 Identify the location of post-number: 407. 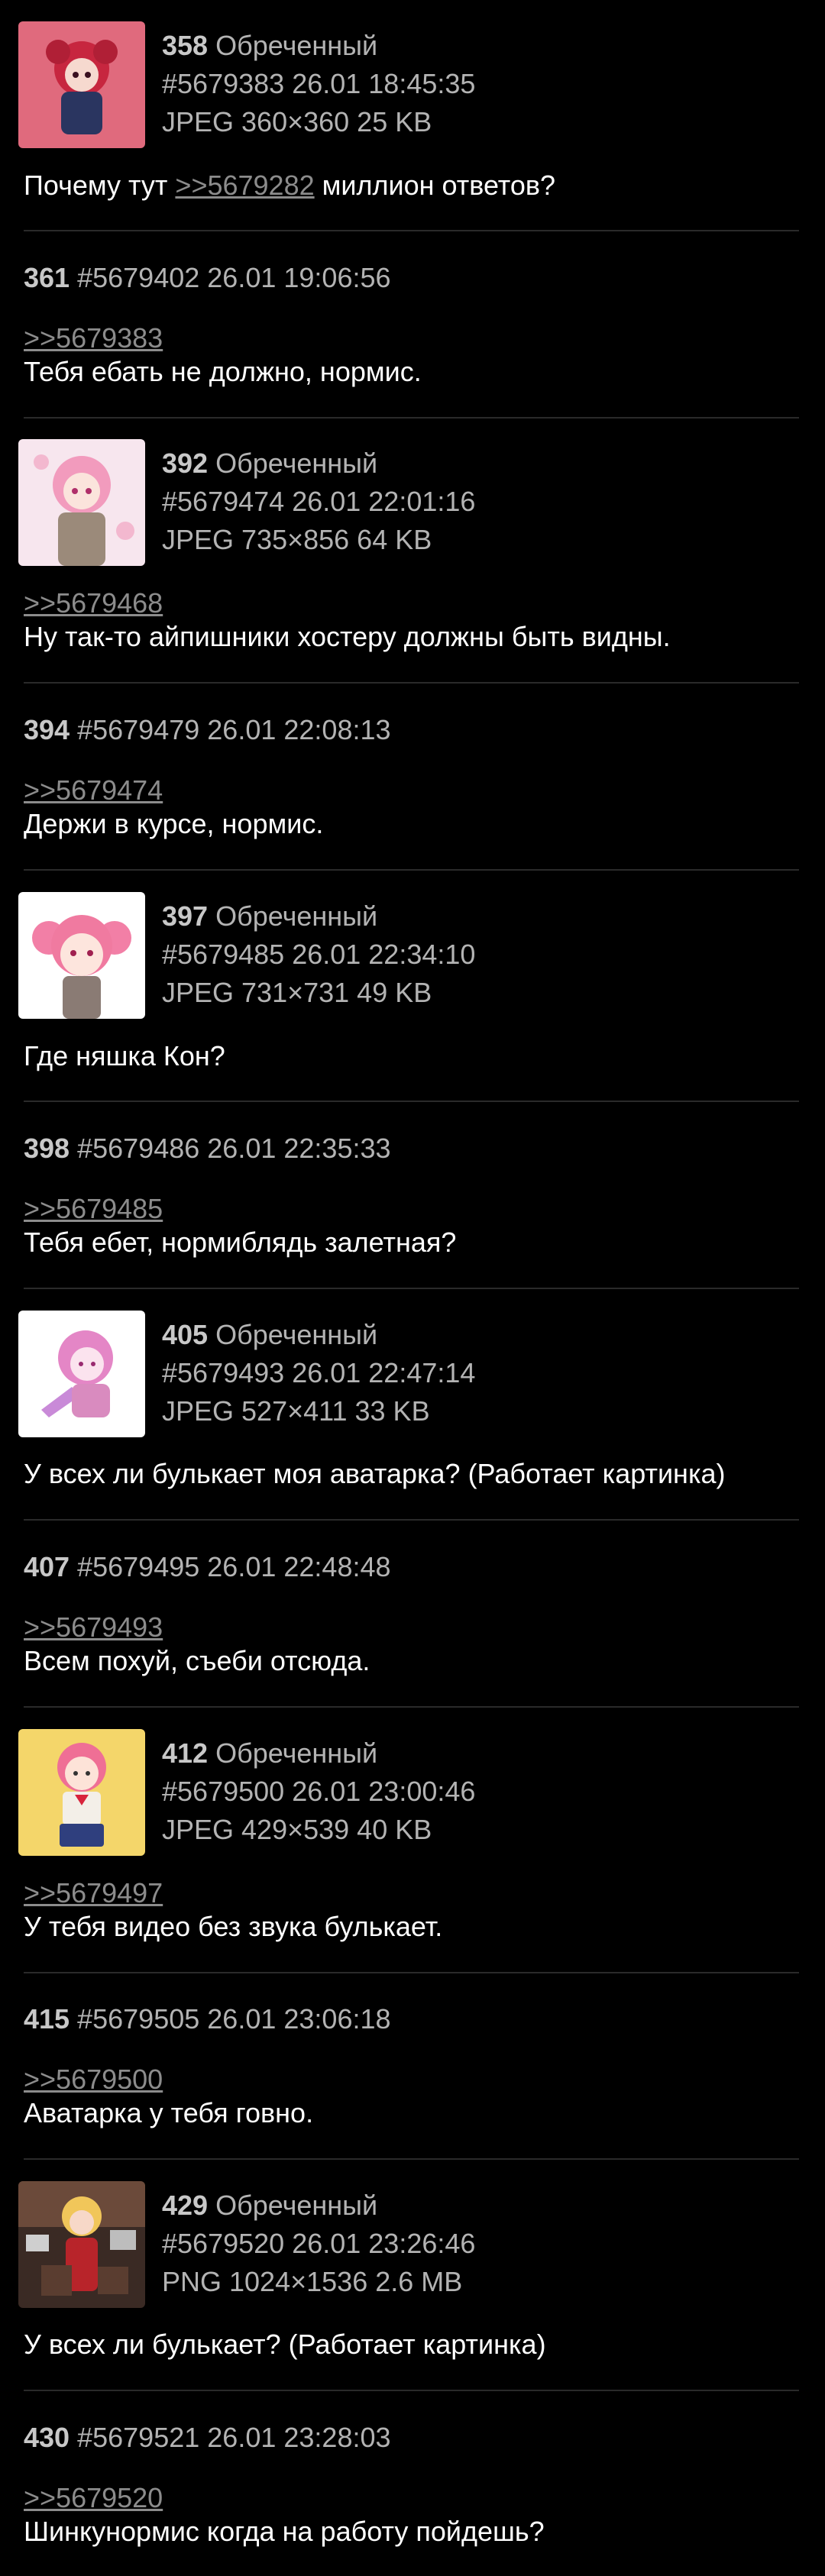
(47, 1566).